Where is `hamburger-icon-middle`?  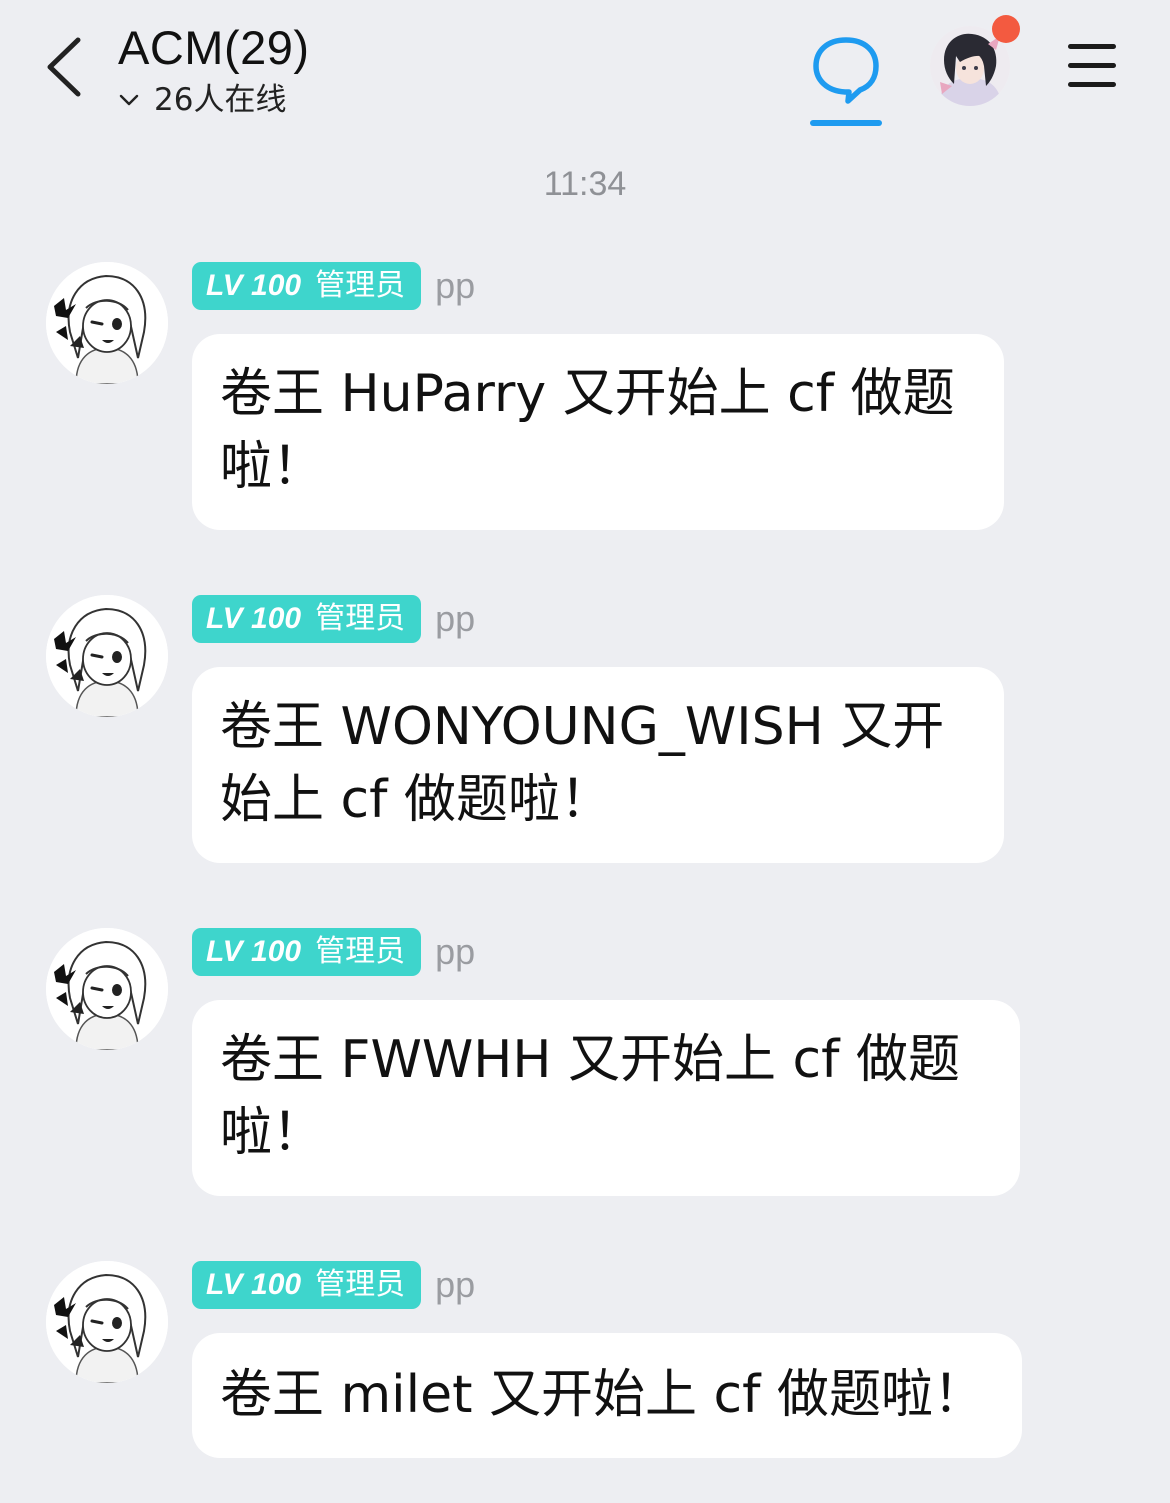
hamburger-icon-middle is located at coordinates (1092, 65).